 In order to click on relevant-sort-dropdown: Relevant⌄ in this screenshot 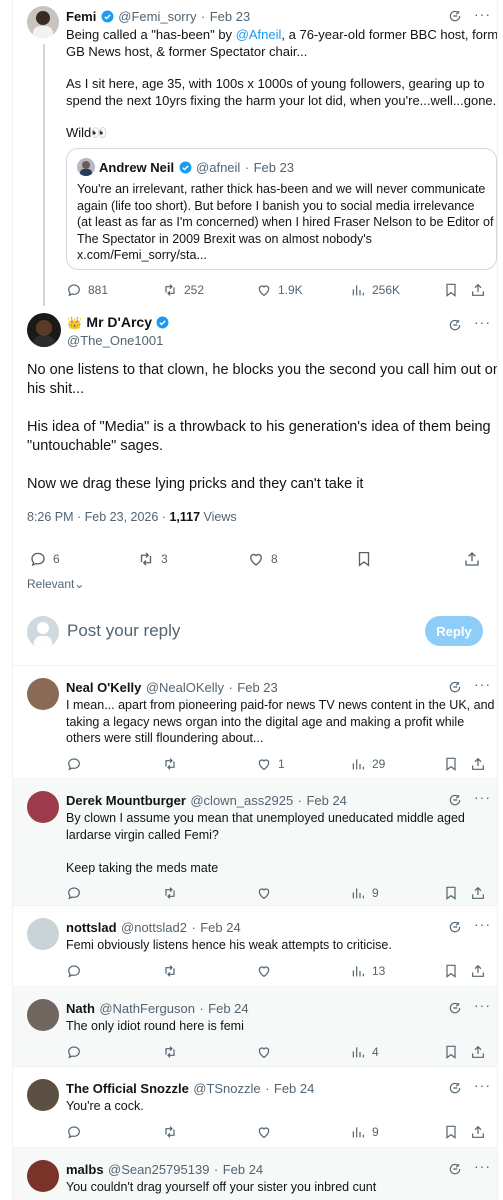, I will do `click(55, 584)`.